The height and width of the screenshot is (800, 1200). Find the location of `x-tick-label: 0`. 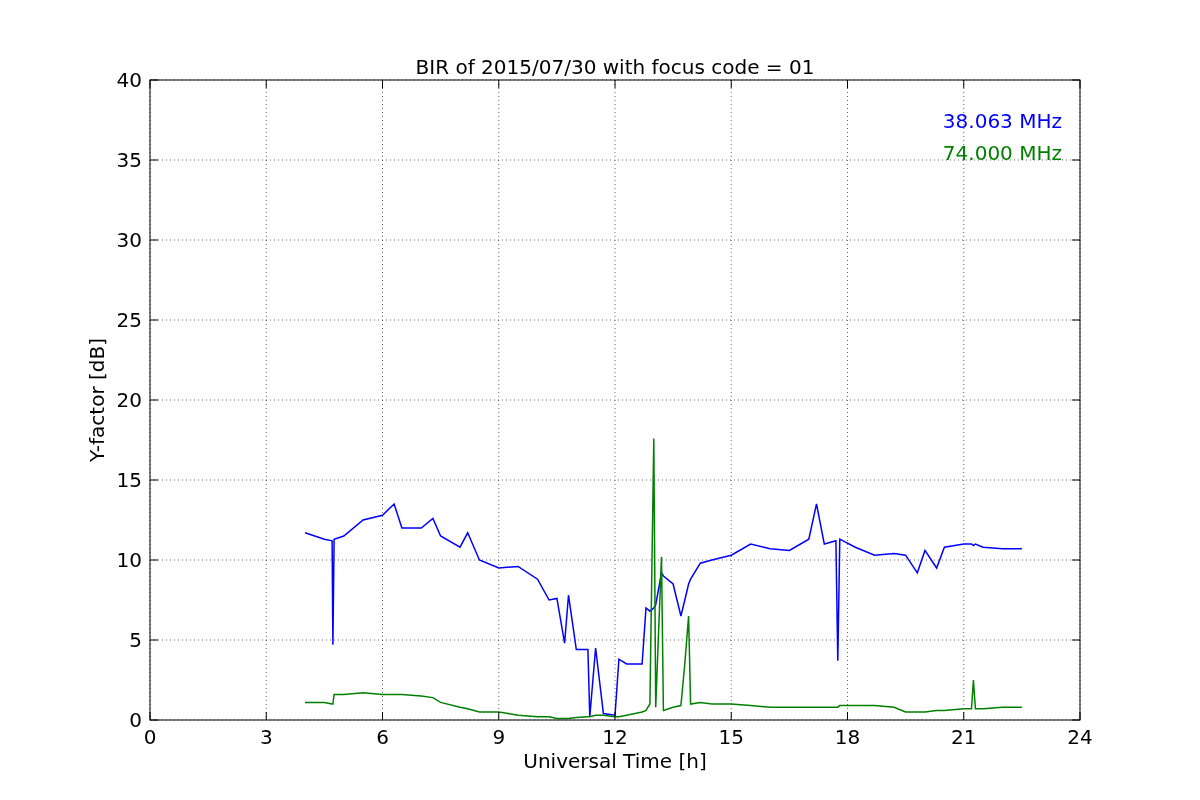

x-tick-label: 0 is located at coordinates (150, 737).